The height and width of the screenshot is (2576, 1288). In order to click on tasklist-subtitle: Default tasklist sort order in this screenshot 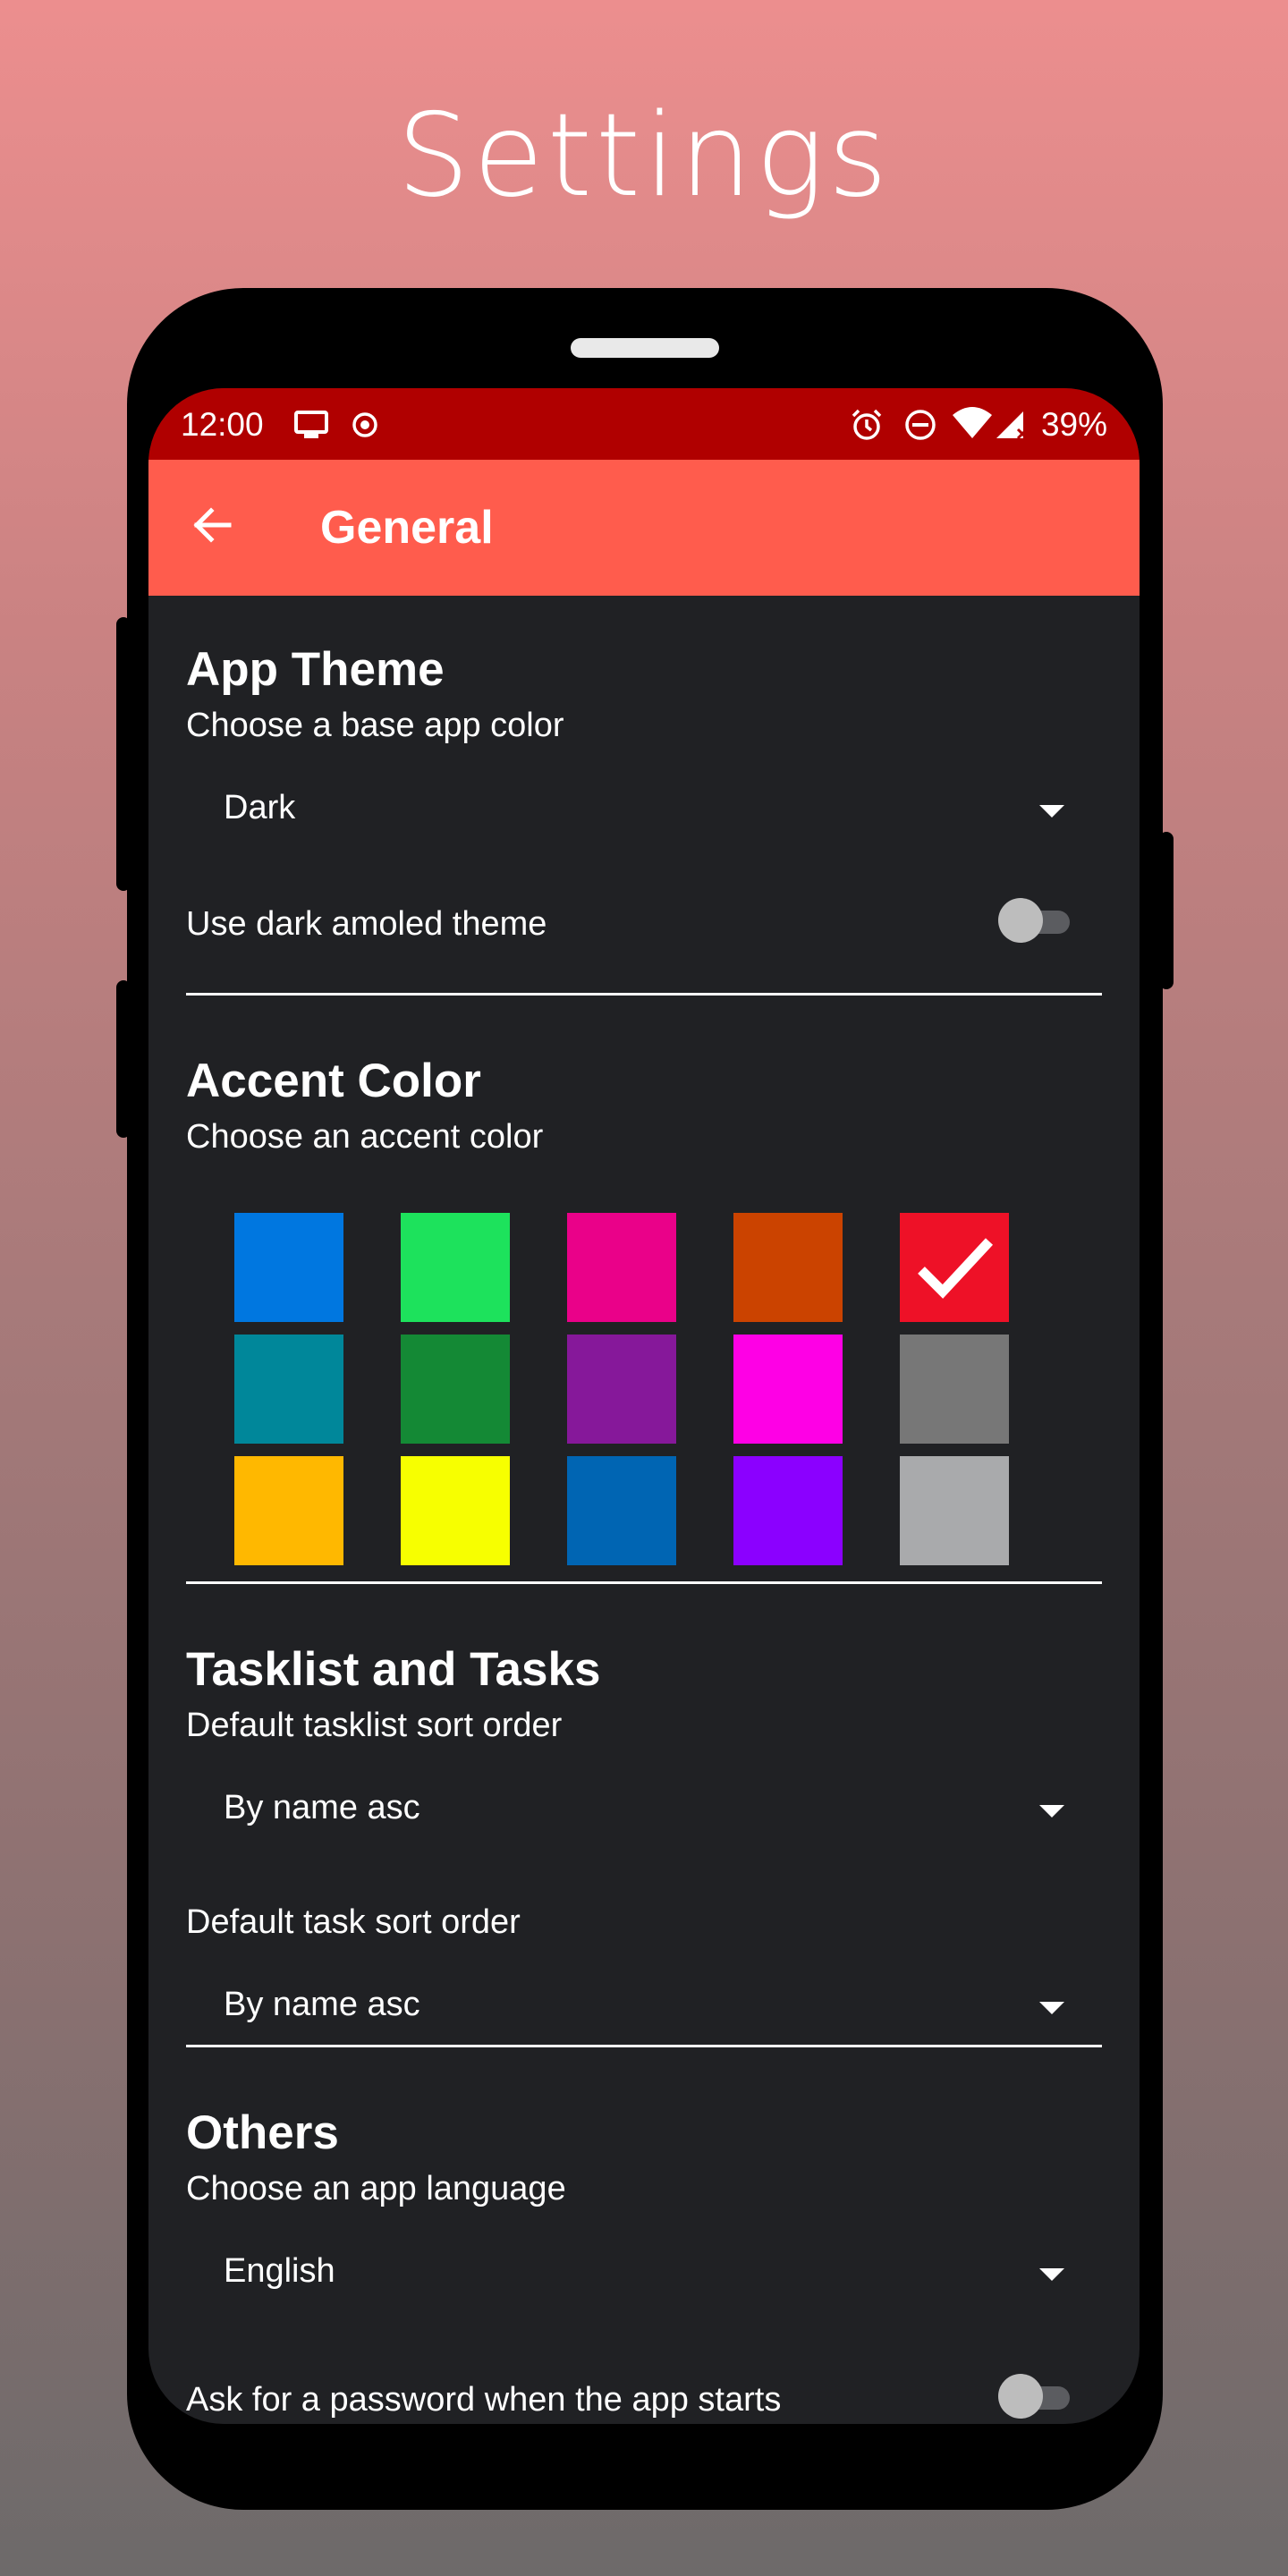, I will do `click(374, 1725)`.